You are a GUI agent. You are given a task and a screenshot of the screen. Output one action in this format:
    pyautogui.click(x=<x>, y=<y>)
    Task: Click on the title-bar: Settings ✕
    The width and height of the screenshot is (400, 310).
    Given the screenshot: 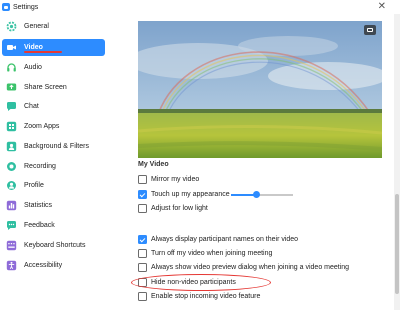 What is the action you would take?
    pyautogui.click(x=200, y=7)
    